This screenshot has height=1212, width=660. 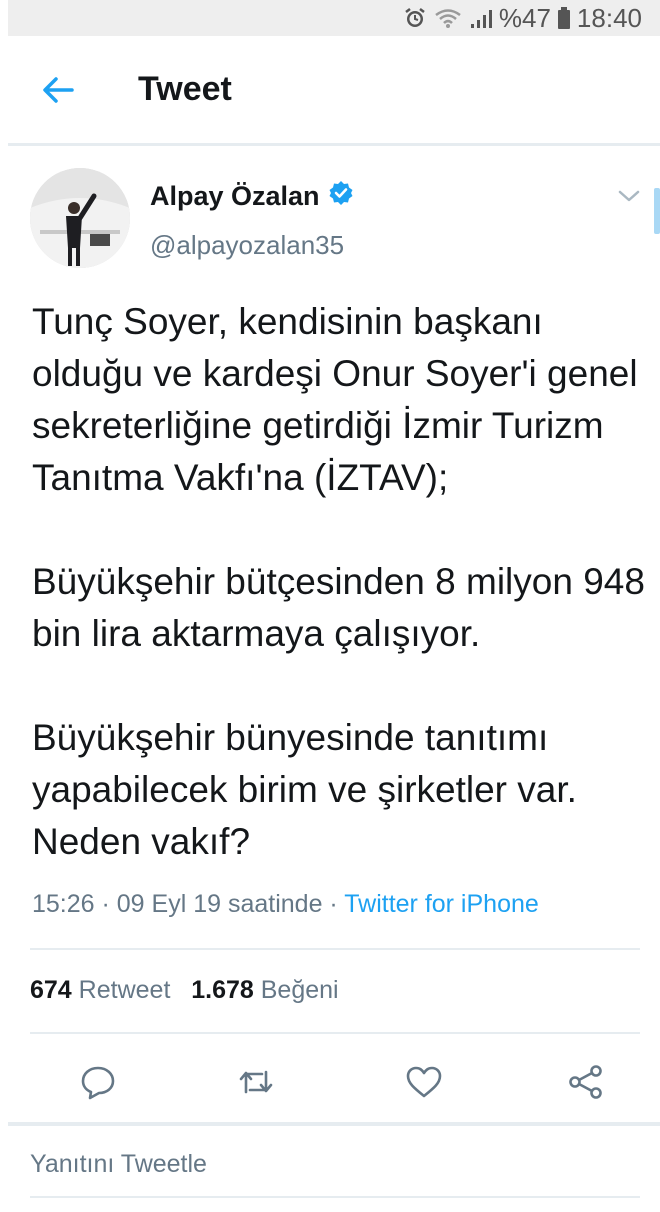 What do you see at coordinates (448, 18) in the screenshot?
I see `wifi-icon` at bounding box center [448, 18].